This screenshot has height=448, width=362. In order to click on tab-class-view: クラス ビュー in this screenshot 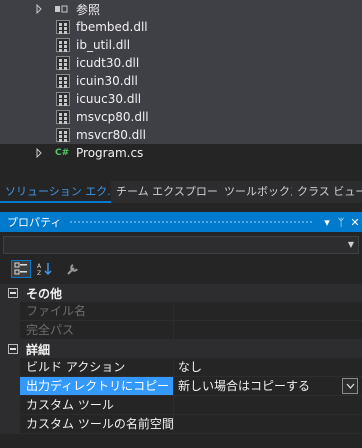, I will do `click(327, 192)`.